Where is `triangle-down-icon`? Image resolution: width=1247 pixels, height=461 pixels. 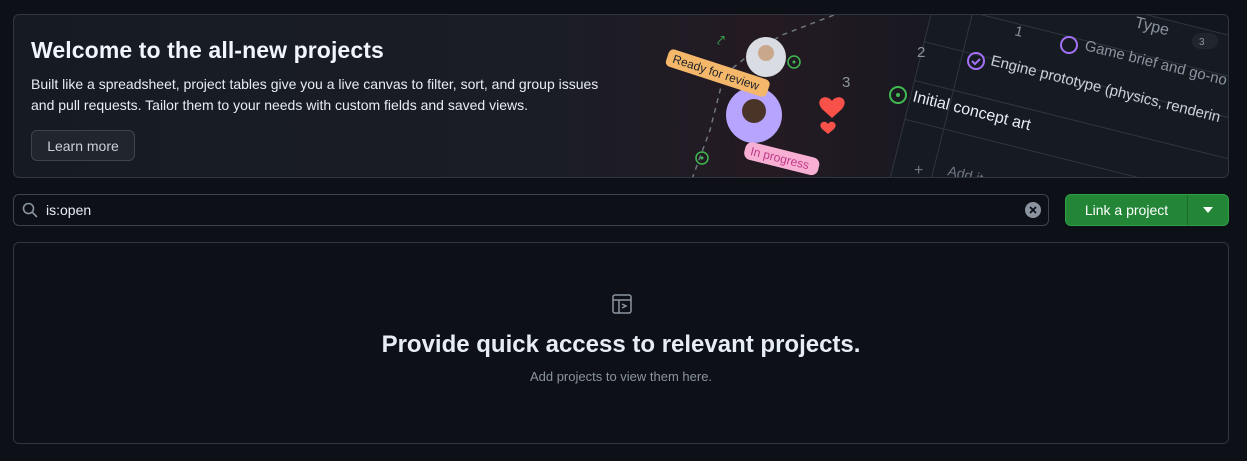
triangle-down-icon is located at coordinates (1208, 210).